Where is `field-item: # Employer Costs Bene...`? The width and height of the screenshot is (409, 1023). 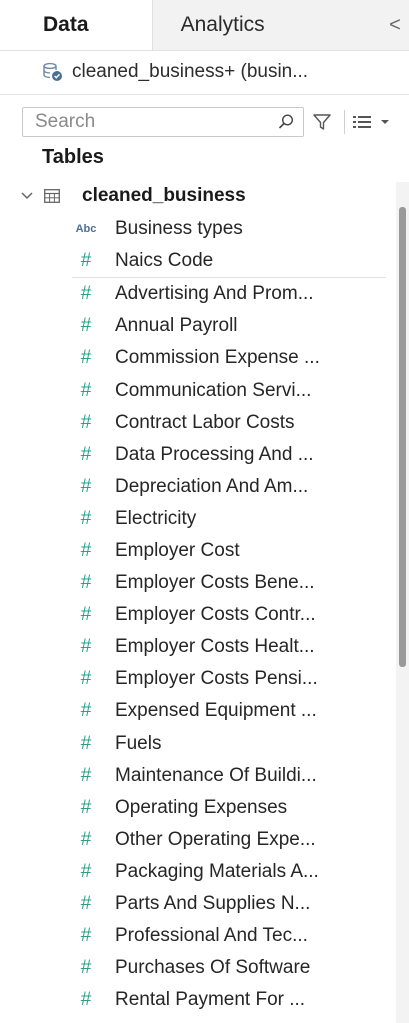 field-item: # Employer Costs Bene... is located at coordinates (195, 583).